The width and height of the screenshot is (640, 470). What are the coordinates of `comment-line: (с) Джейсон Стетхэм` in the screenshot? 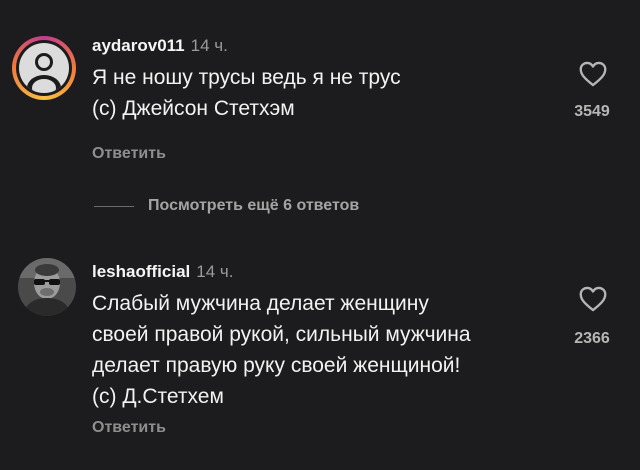 It's located at (193, 108).